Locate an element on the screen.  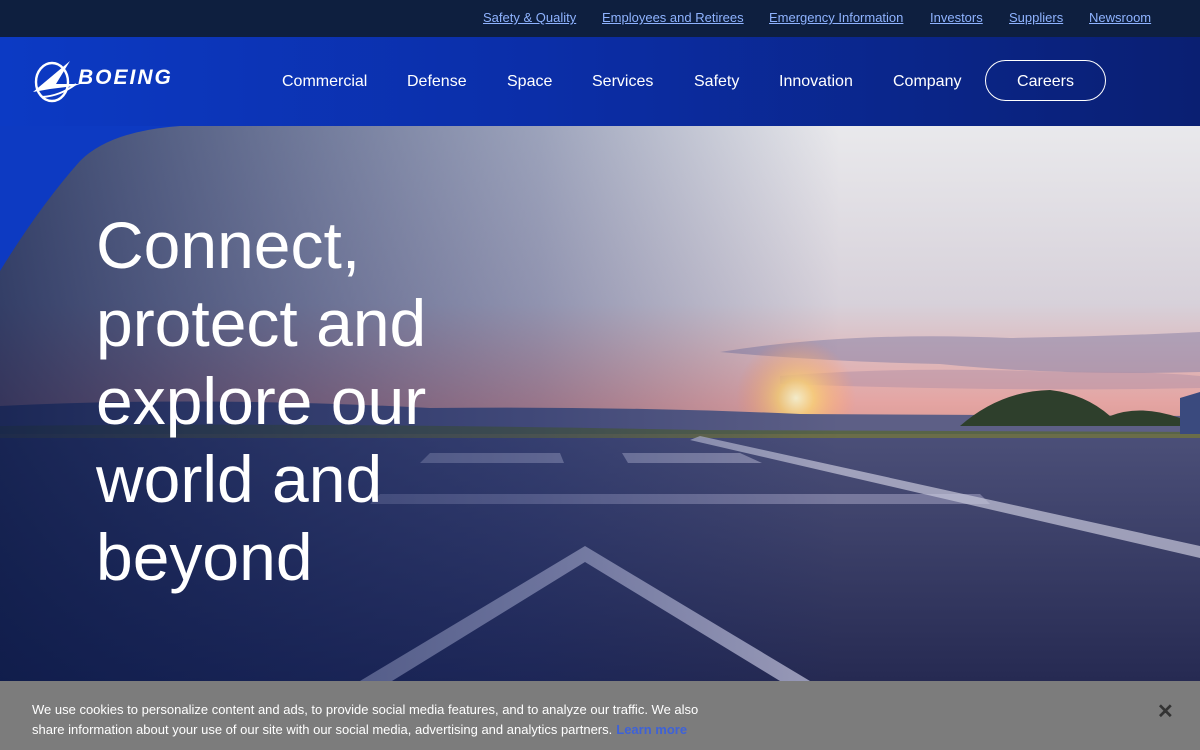
nav-services: Services is located at coordinates (622, 82).